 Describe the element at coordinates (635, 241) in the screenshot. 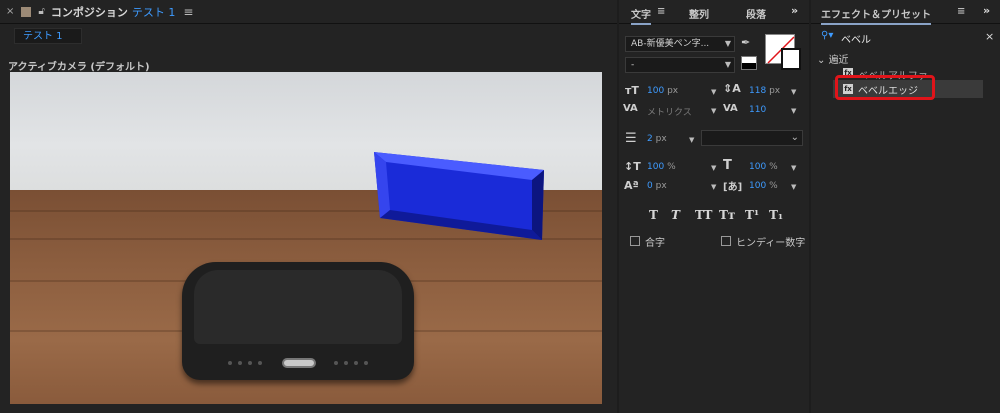

I see `ligatures-checkbox` at that location.